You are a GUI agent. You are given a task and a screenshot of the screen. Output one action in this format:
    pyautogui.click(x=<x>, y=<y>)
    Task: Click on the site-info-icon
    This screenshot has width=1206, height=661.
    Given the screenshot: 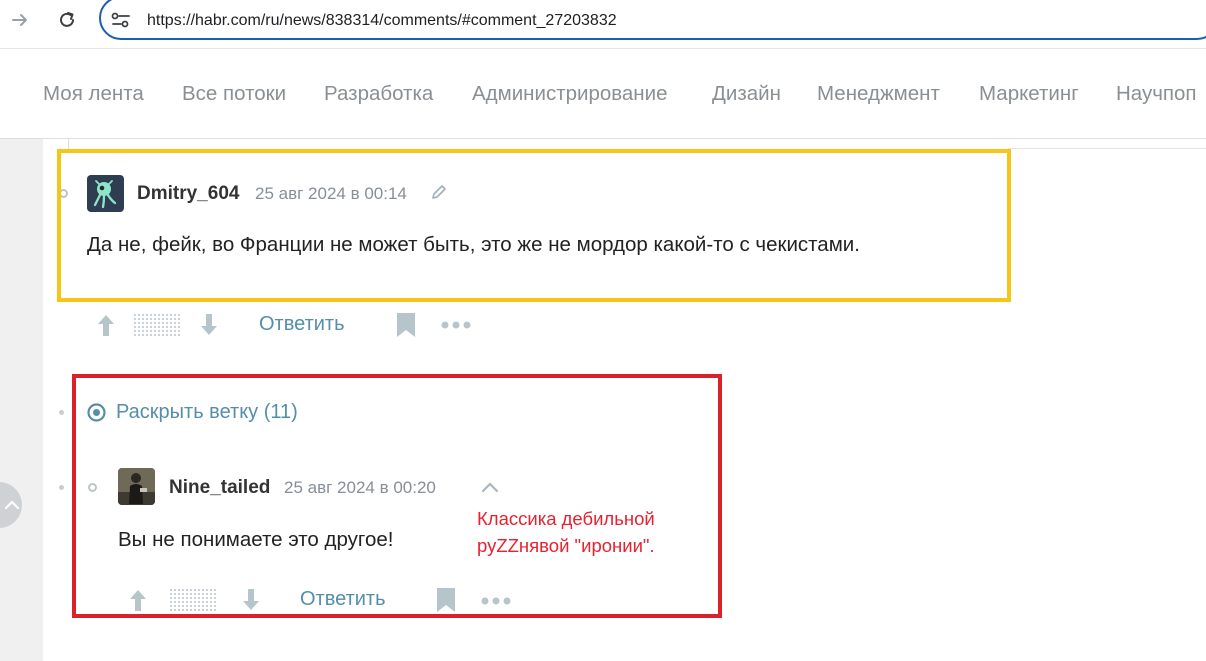 What is the action you would take?
    pyautogui.click(x=122, y=22)
    